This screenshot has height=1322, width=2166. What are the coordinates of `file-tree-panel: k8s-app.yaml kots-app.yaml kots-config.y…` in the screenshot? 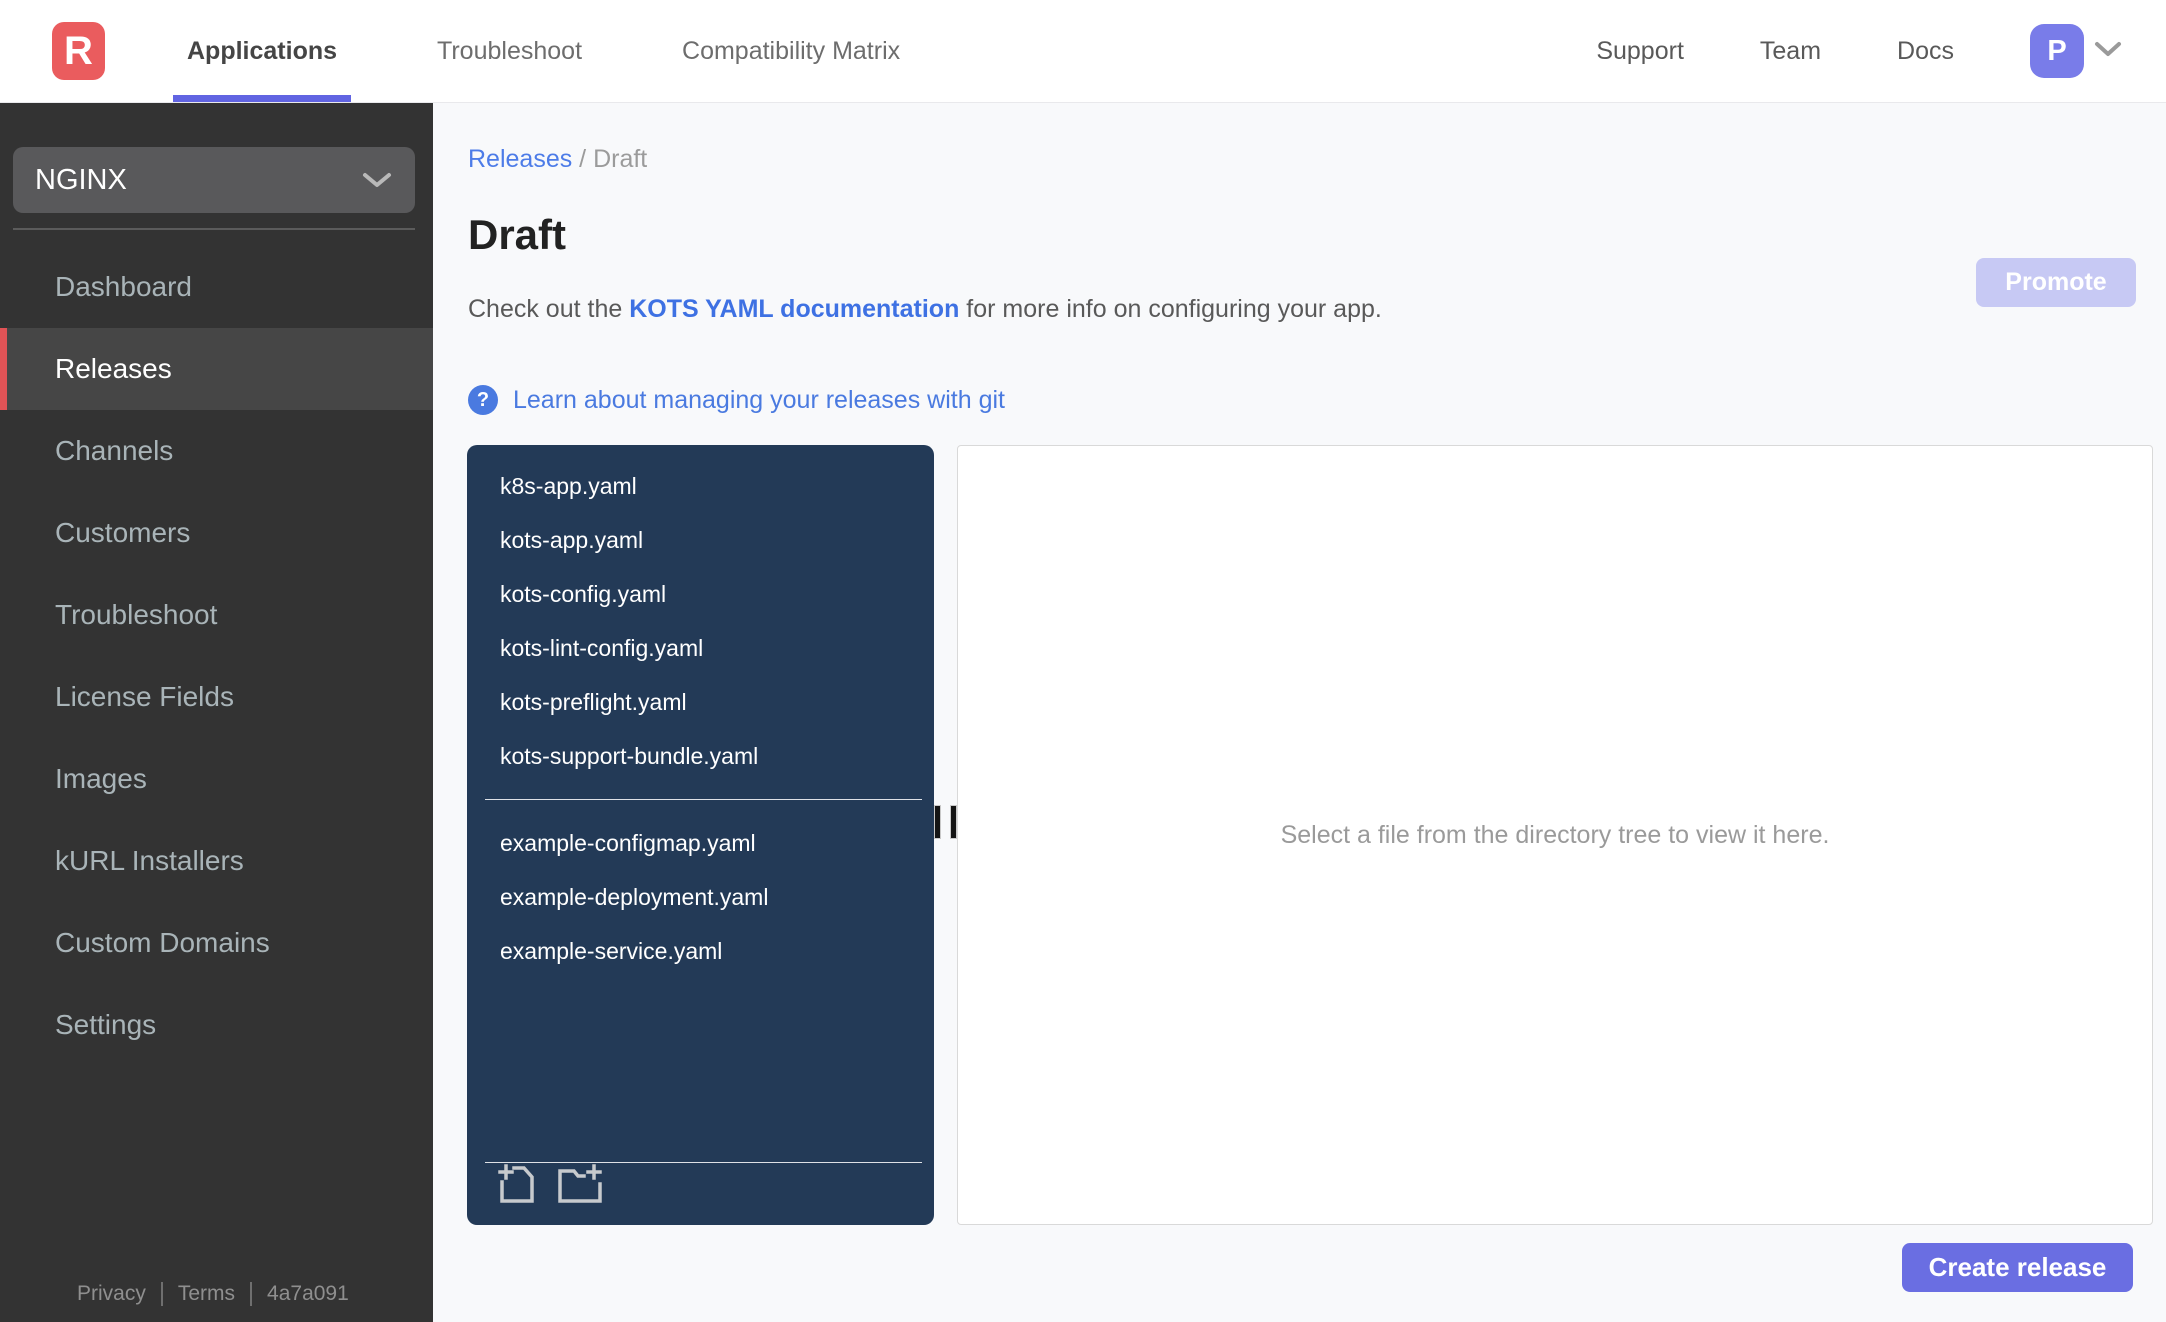 It's located at (700, 835).